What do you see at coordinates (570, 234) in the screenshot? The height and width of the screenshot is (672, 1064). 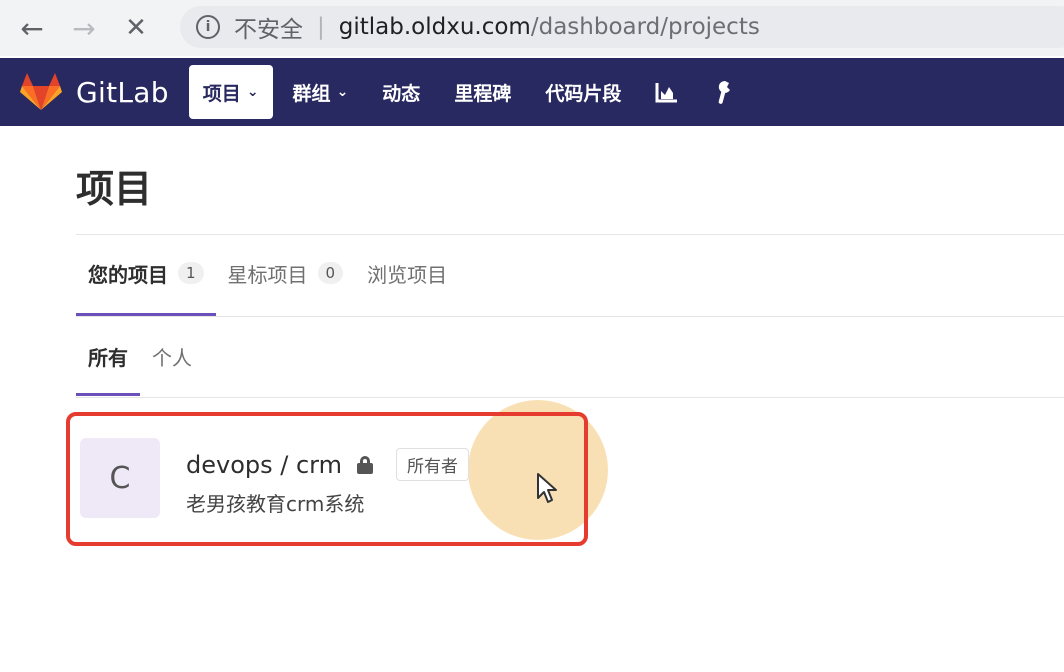 I see `title-divider` at bounding box center [570, 234].